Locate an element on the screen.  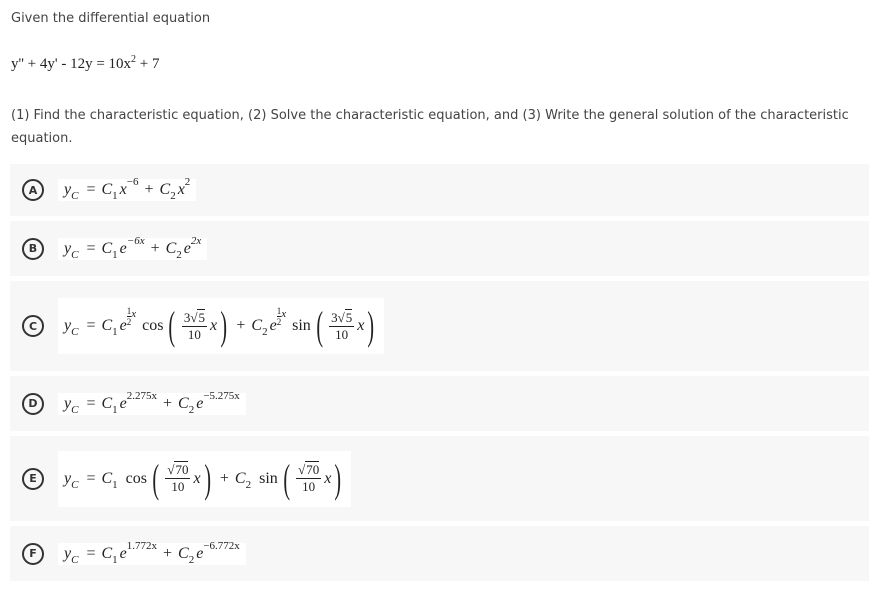
differential-equation: y'' + 4y' - 12y = 10x2 + 7 is located at coordinates (85, 63).